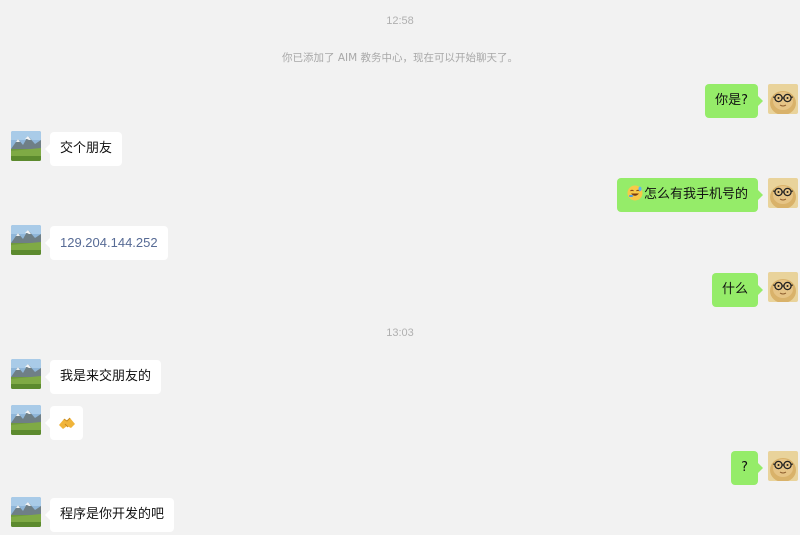  I want to click on handshake-emoji, so click(66, 423).